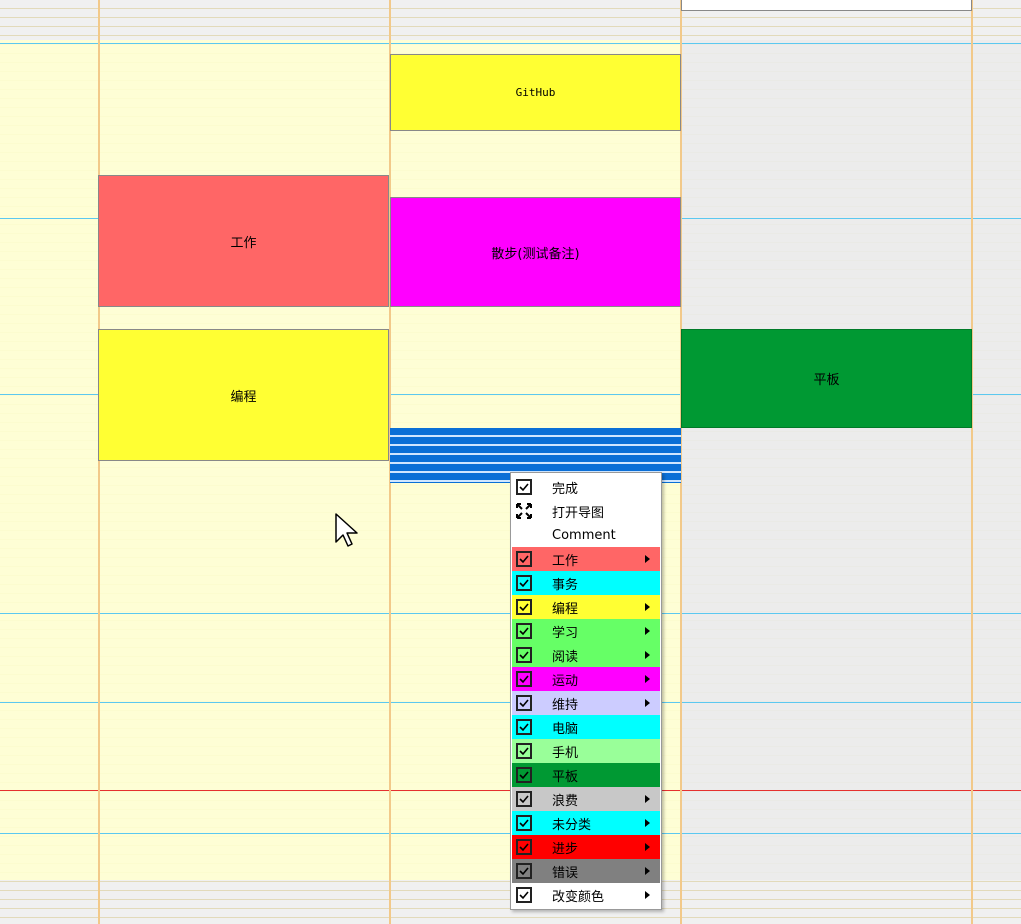  Describe the element at coordinates (586, 847) in the screenshot. I see `menu-item-category: 进步` at that location.